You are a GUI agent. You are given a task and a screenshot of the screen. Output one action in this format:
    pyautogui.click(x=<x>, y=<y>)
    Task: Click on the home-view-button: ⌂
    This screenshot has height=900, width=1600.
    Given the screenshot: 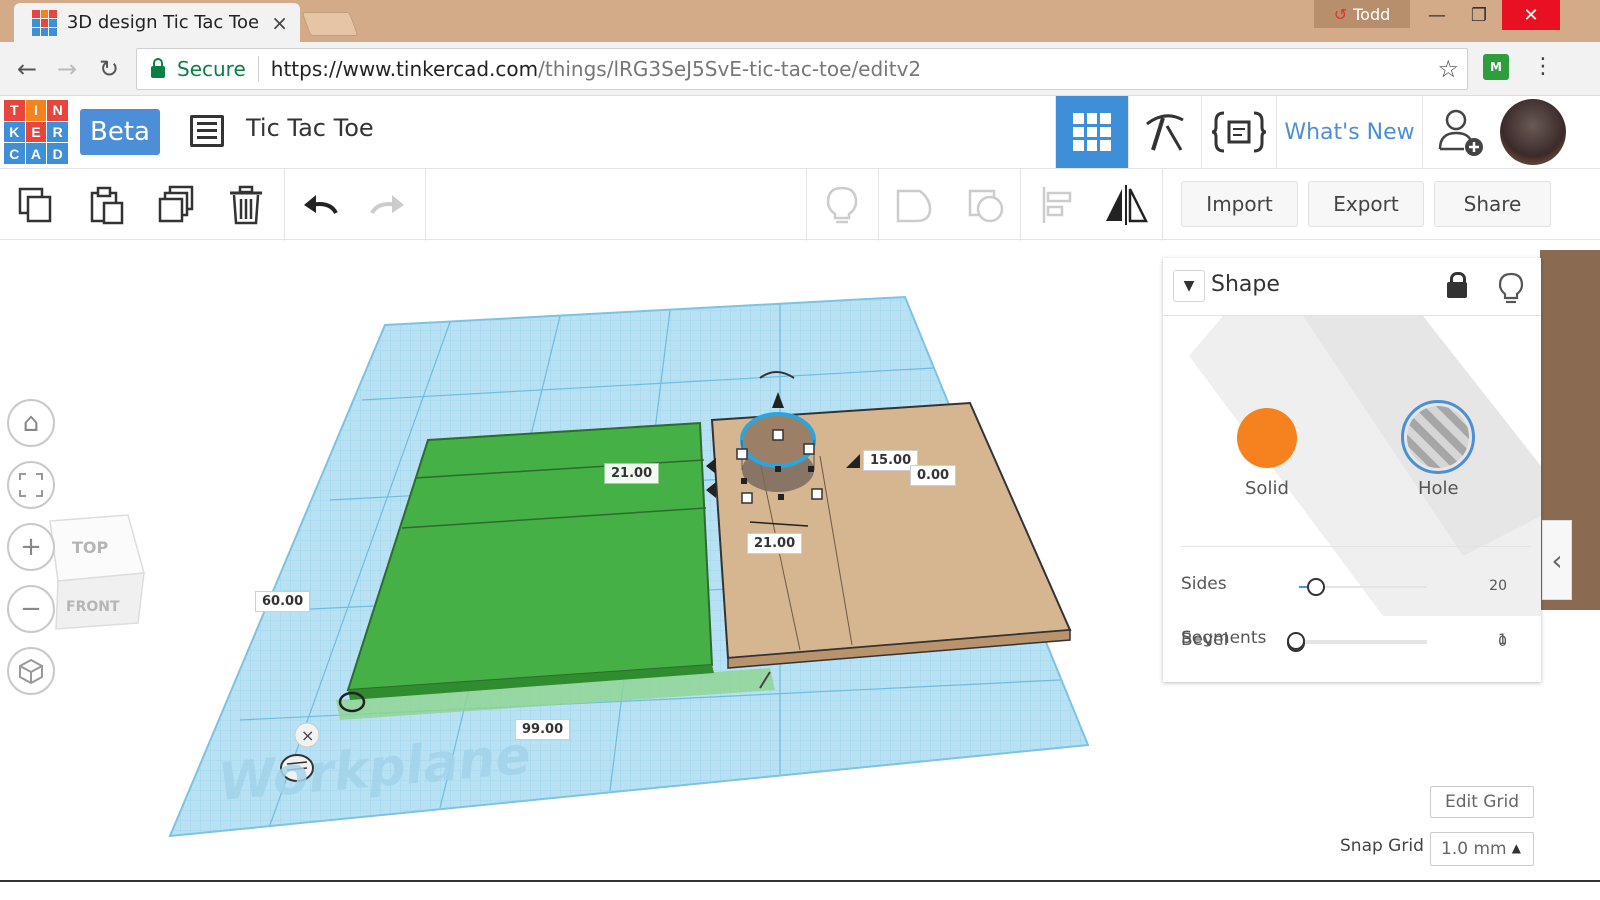 What is the action you would take?
    pyautogui.click(x=31, y=423)
    